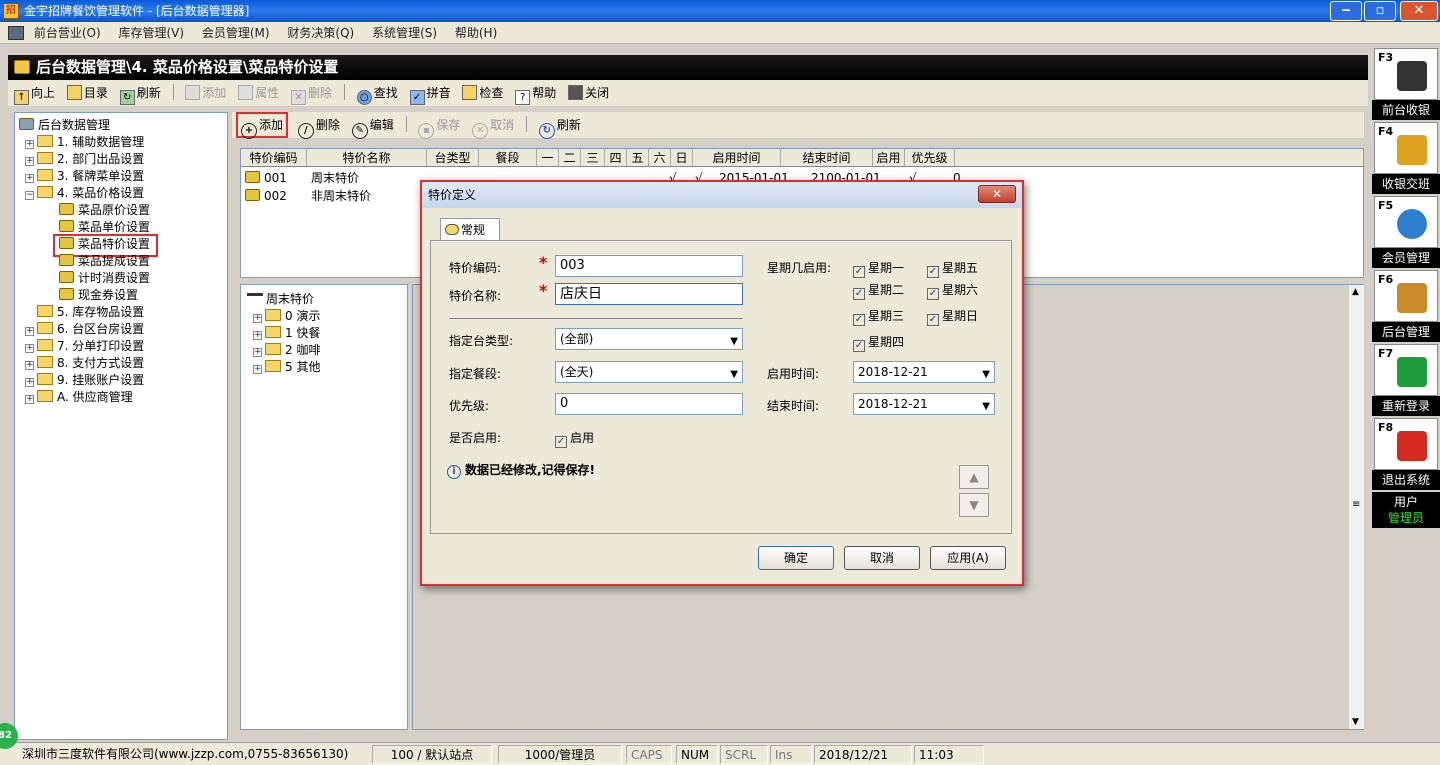 The width and height of the screenshot is (1440, 765). I want to click on col-header-table-type: 台类型, so click(453, 158).